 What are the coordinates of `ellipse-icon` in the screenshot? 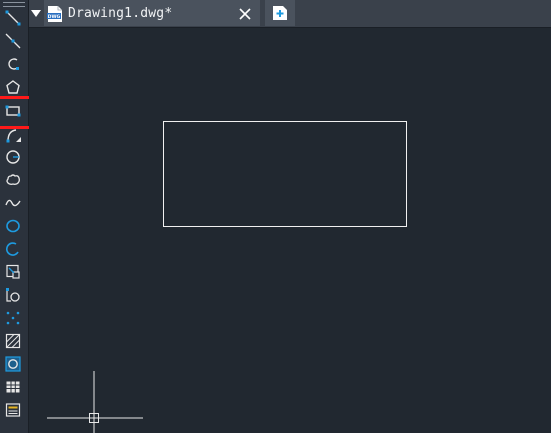 It's located at (13, 226).